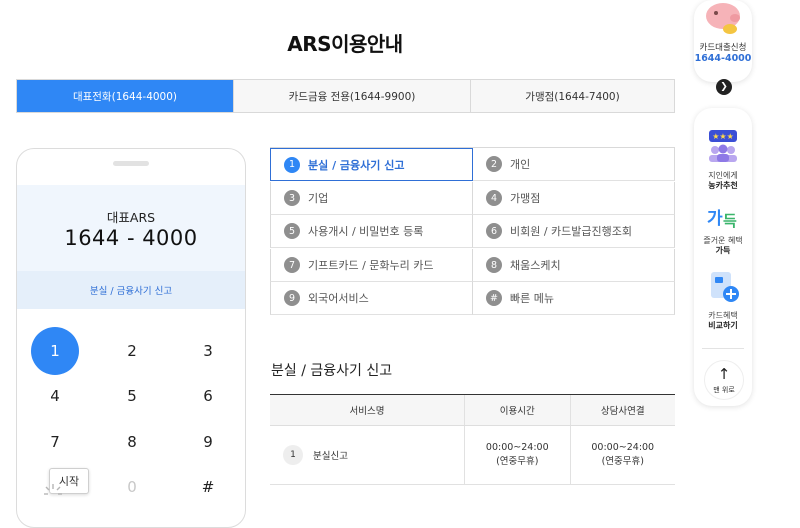 The width and height of the screenshot is (800, 528). What do you see at coordinates (356, 165) in the screenshot?
I see `menu-label: 분실 / 금융사기 신고` at bounding box center [356, 165].